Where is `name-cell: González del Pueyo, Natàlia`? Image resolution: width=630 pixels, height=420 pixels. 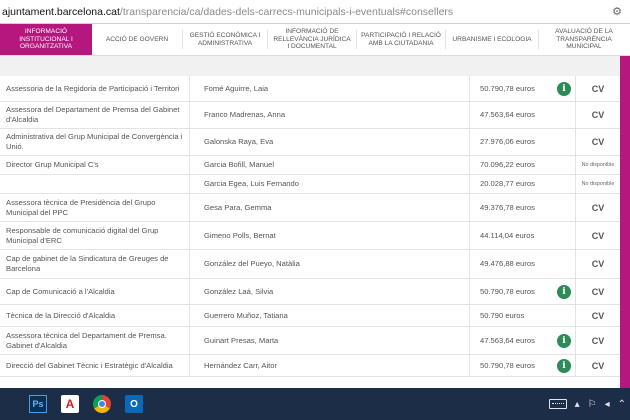
name-cell: González del Pueyo, Natàlia is located at coordinates (330, 264).